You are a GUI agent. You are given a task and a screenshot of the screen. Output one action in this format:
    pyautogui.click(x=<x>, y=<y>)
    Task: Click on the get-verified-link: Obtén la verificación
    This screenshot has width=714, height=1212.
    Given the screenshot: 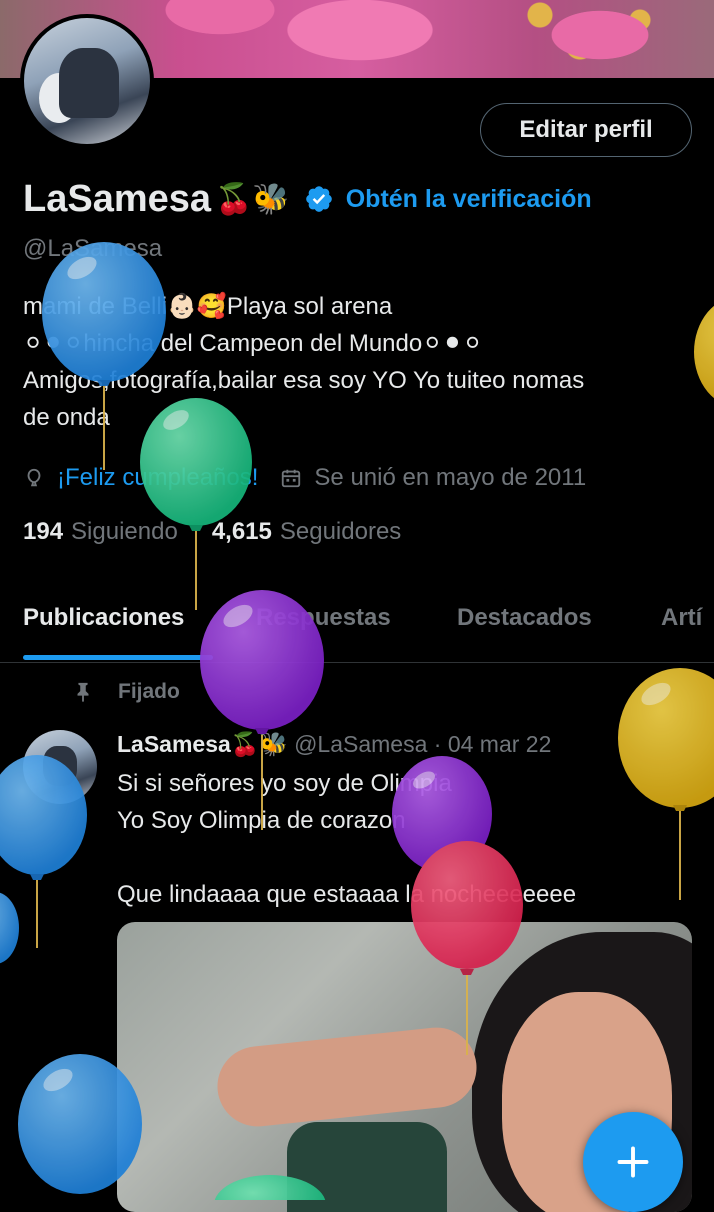 What is the action you would take?
    pyautogui.click(x=469, y=199)
    